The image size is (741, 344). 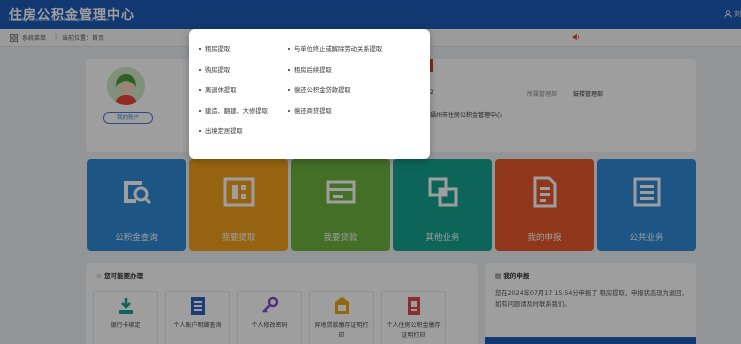 What do you see at coordinates (214, 69) in the screenshot?
I see `menu-item-purchase-withdraw: 购房提取` at bounding box center [214, 69].